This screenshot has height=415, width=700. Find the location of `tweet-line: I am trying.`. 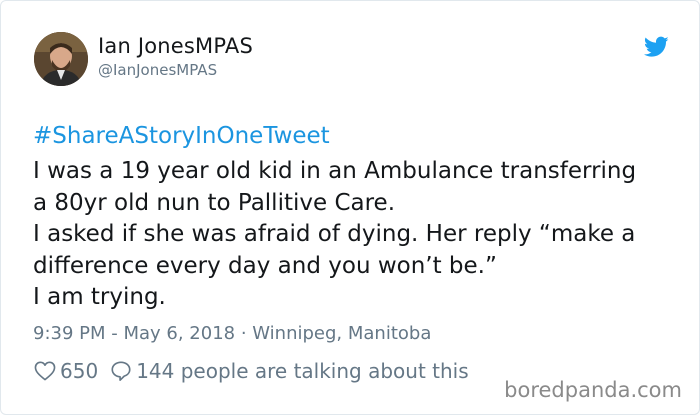

tweet-line: I am trying. is located at coordinates (99, 297).